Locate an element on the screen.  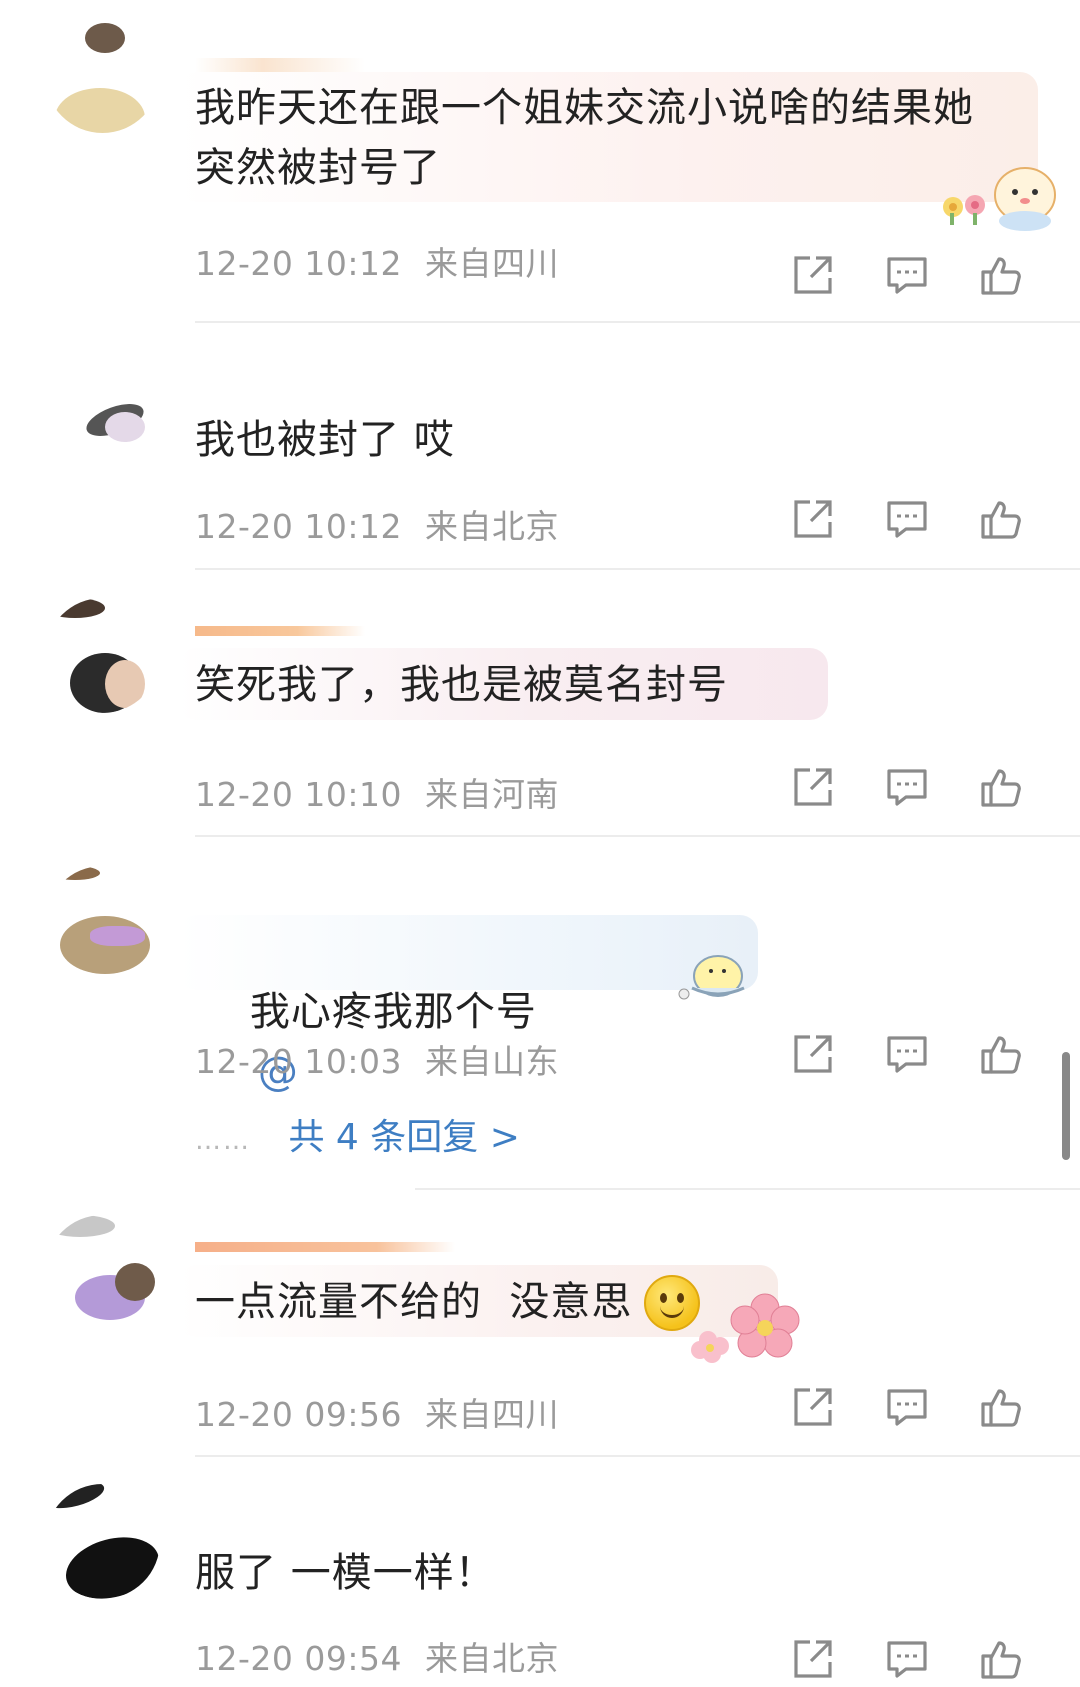
comment-time: 12-20 10:10 is located at coordinates (298, 794).